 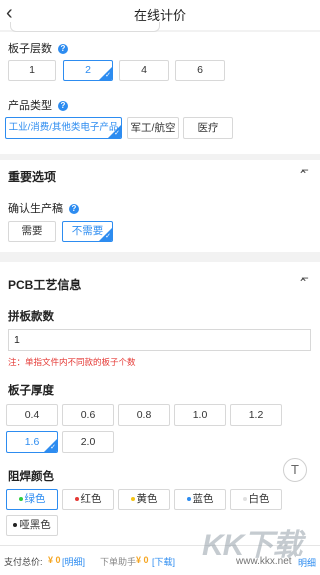 I want to click on pcb-process-title: PCB工艺信息, so click(x=45, y=285).